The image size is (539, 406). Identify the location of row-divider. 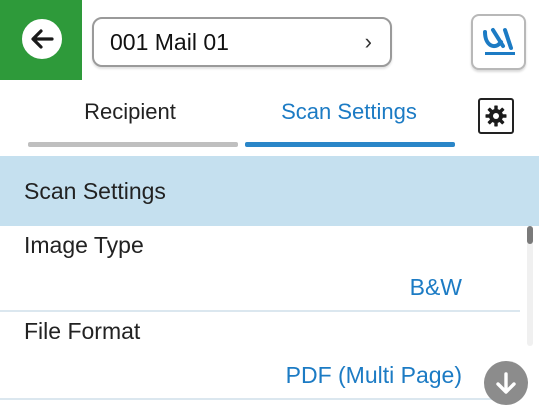
(260, 399).